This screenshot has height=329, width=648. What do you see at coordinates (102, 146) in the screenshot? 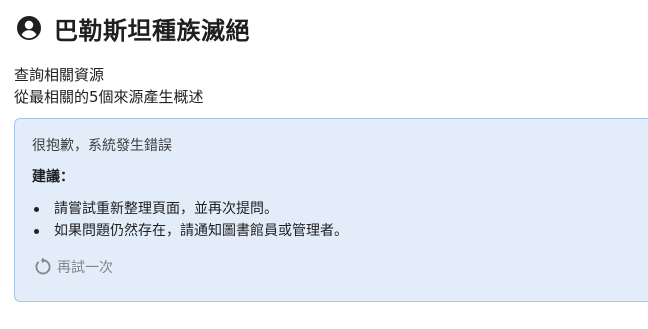
I see `error-message: 很抱歉，系統發生錯誤` at bounding box center [102, 146].